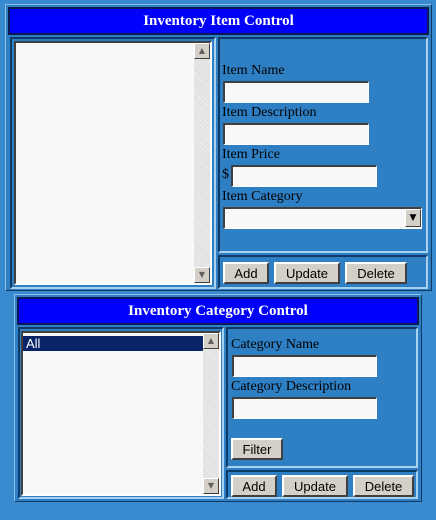 This screenshot has width=436, height=520. I want to click on item-add-label: Add, so click(246, 273).